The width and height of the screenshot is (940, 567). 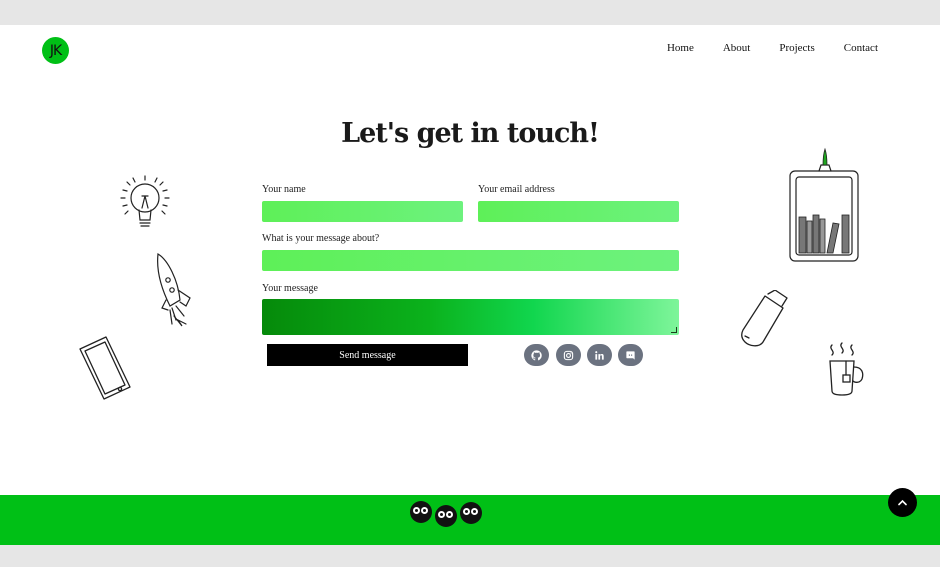 I want to click on discord-icon, so click(x=630, y=355).